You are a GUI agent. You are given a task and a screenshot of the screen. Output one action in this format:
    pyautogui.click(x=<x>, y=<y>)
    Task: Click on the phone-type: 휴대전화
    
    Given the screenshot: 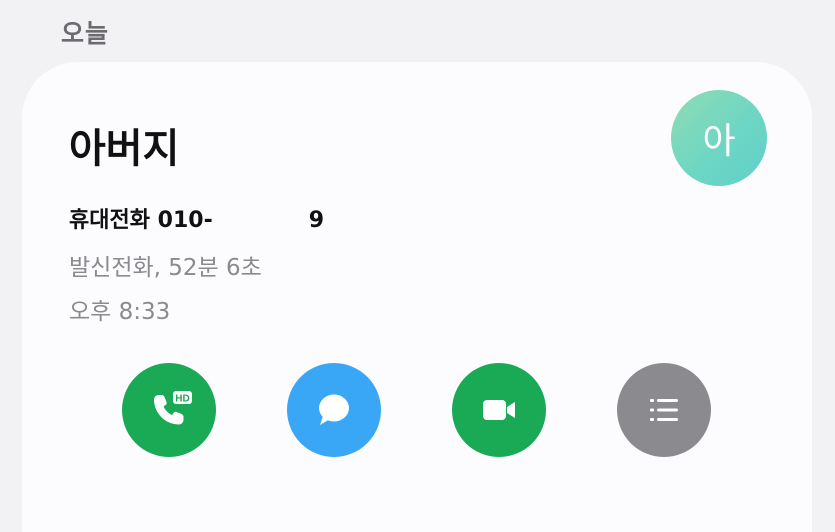 What is the action you would take?
    pyautogui.click(x=109, y=220)
    